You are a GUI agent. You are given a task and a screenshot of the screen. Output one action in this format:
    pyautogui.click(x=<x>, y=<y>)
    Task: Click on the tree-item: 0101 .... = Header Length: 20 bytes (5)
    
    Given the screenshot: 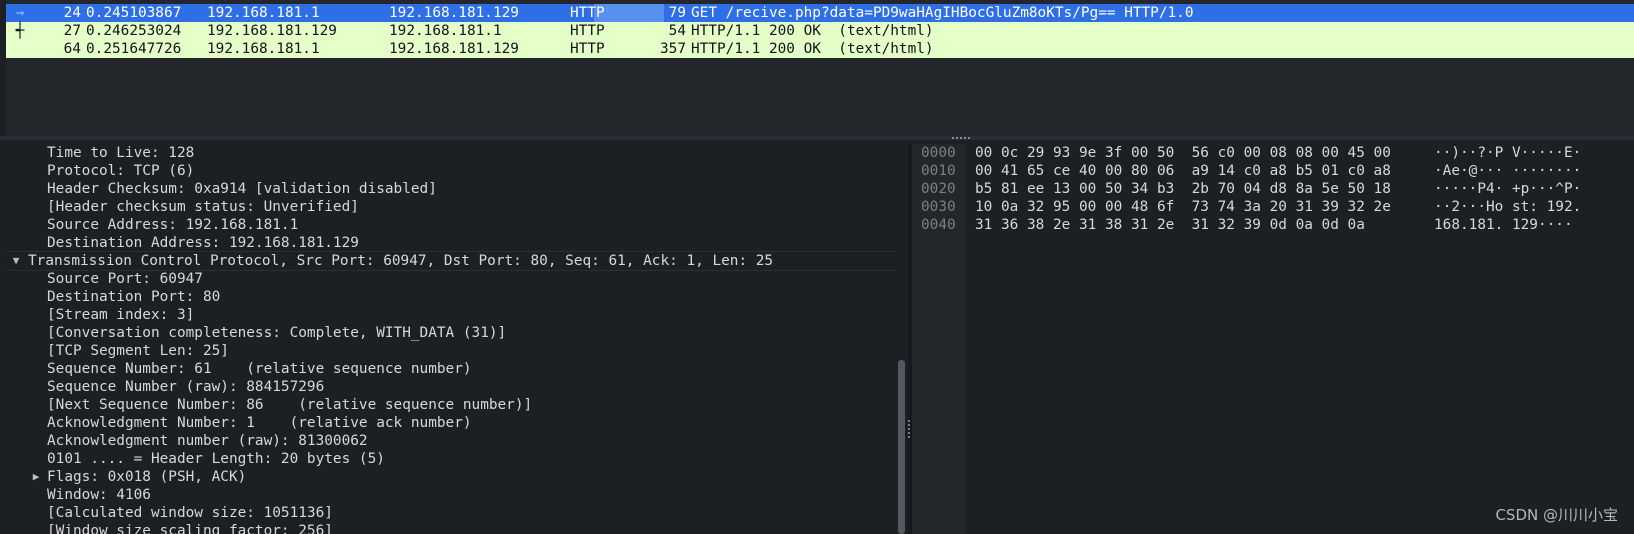 What is the action you would take?
    pyautogui.click(x=216, y=459)
    